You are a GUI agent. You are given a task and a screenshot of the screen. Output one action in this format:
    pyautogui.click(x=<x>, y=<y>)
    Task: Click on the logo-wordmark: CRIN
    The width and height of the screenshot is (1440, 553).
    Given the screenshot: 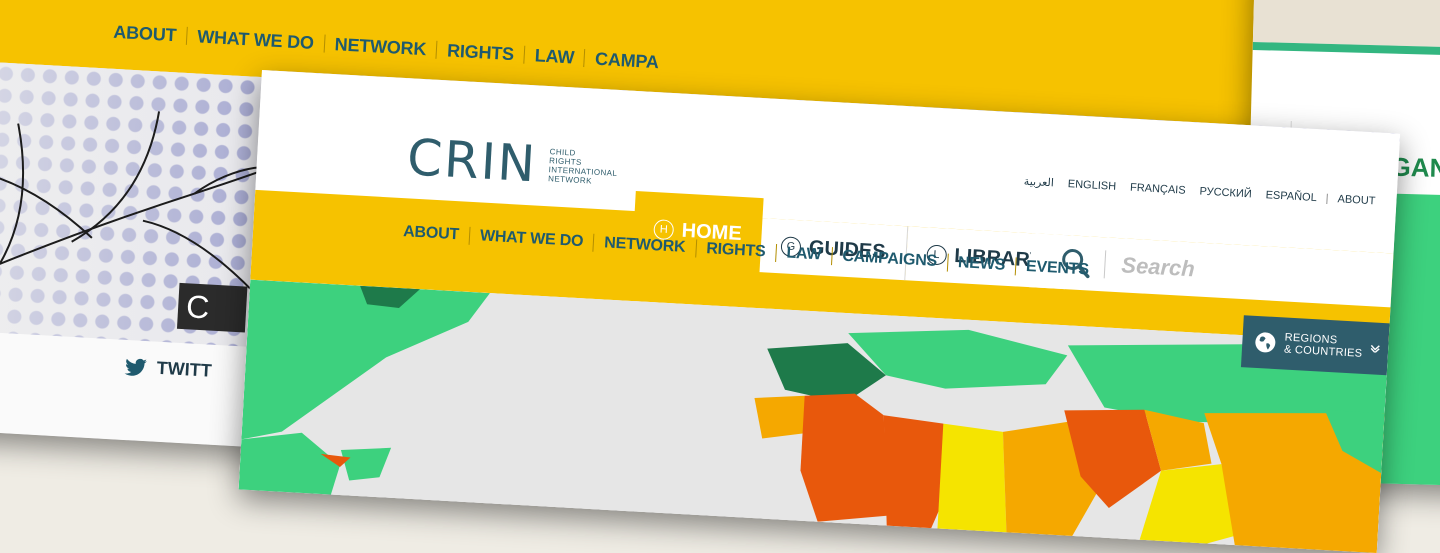 What is the action you would take?
    pyautogui.click(x=472, y=161)
    